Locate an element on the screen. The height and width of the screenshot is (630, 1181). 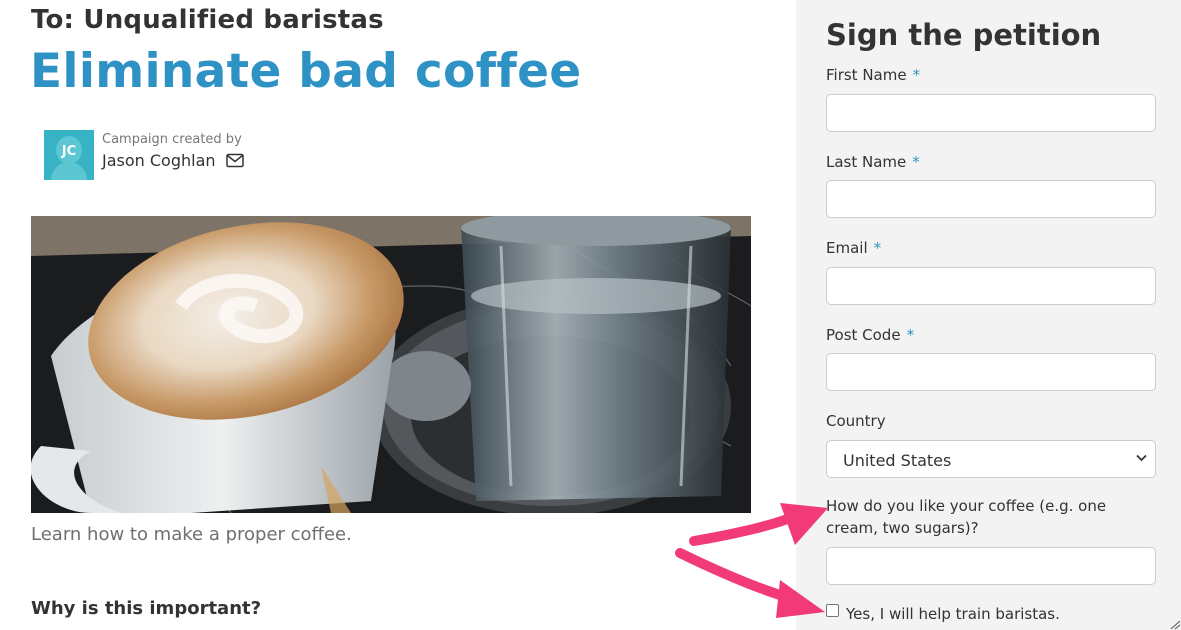
mail-icon is located at coordinates (235, 160).